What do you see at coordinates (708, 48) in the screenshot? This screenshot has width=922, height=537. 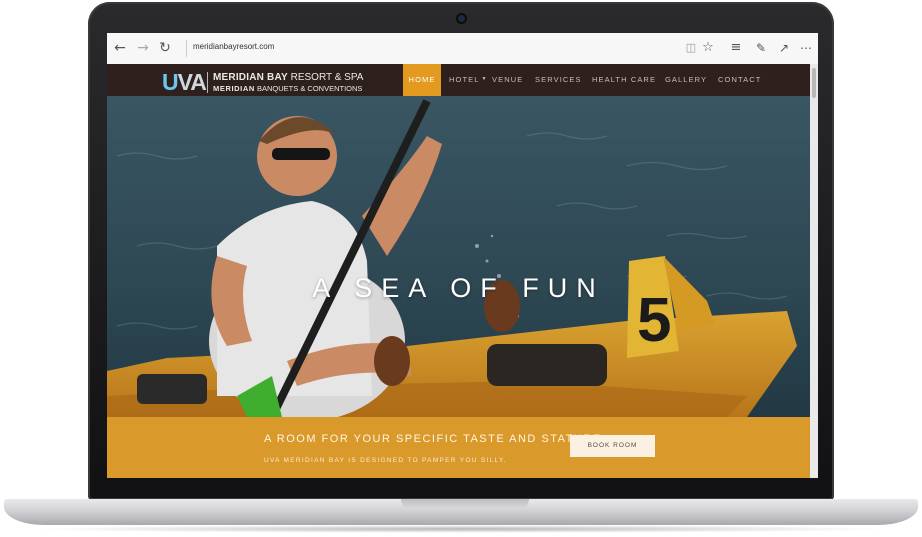 I see `favorite-star-icon: ☆` at bounding box center [708, 48].